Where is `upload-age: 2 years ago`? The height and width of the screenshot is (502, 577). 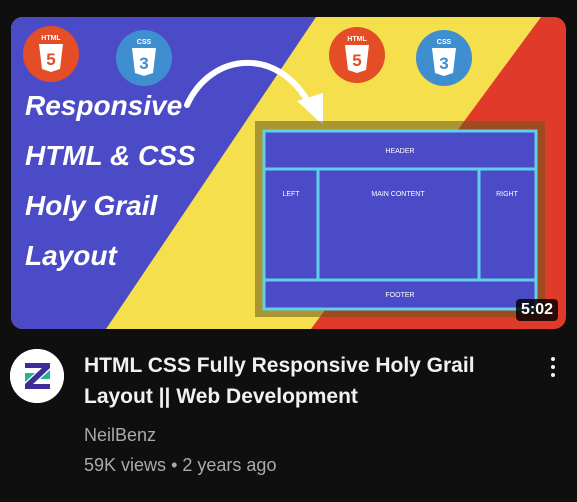
upload-age: 2 years ago is located at coordinates (229, 465).